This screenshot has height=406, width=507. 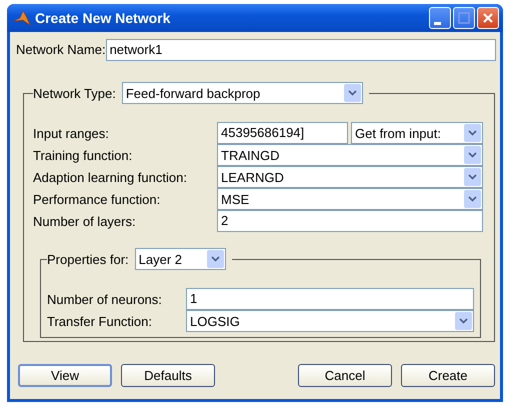 What do you see at coordinates (97, 199) in the screenshot?
I see `field-label: Performance function:` at bounding box center [97, 199].